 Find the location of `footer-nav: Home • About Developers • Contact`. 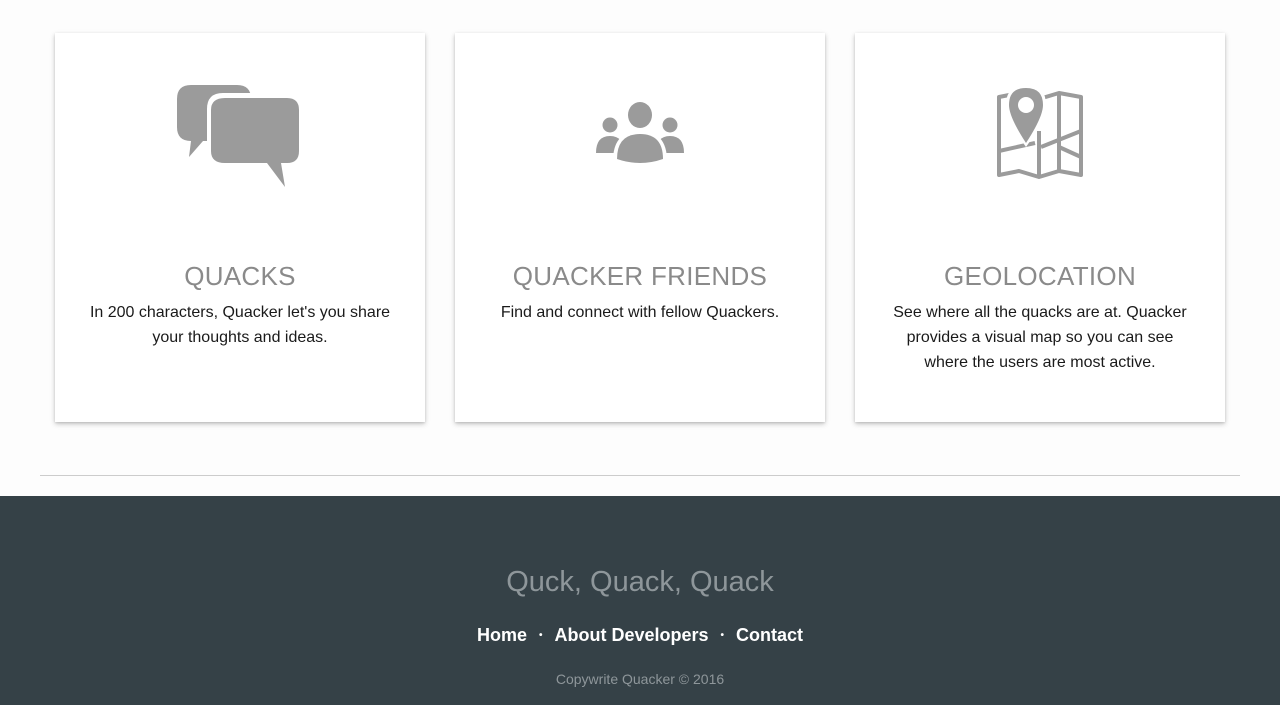

footer-nav: Home • About Developers • Contact is located at coordinates (640, 635).